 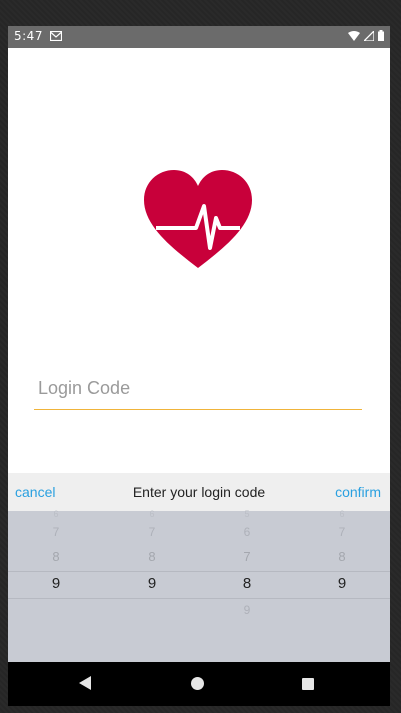 What do you see at coordinates (199, 37) in the screenshot?
I see `status-bar: 5:47` at bounding box center [199, 37].